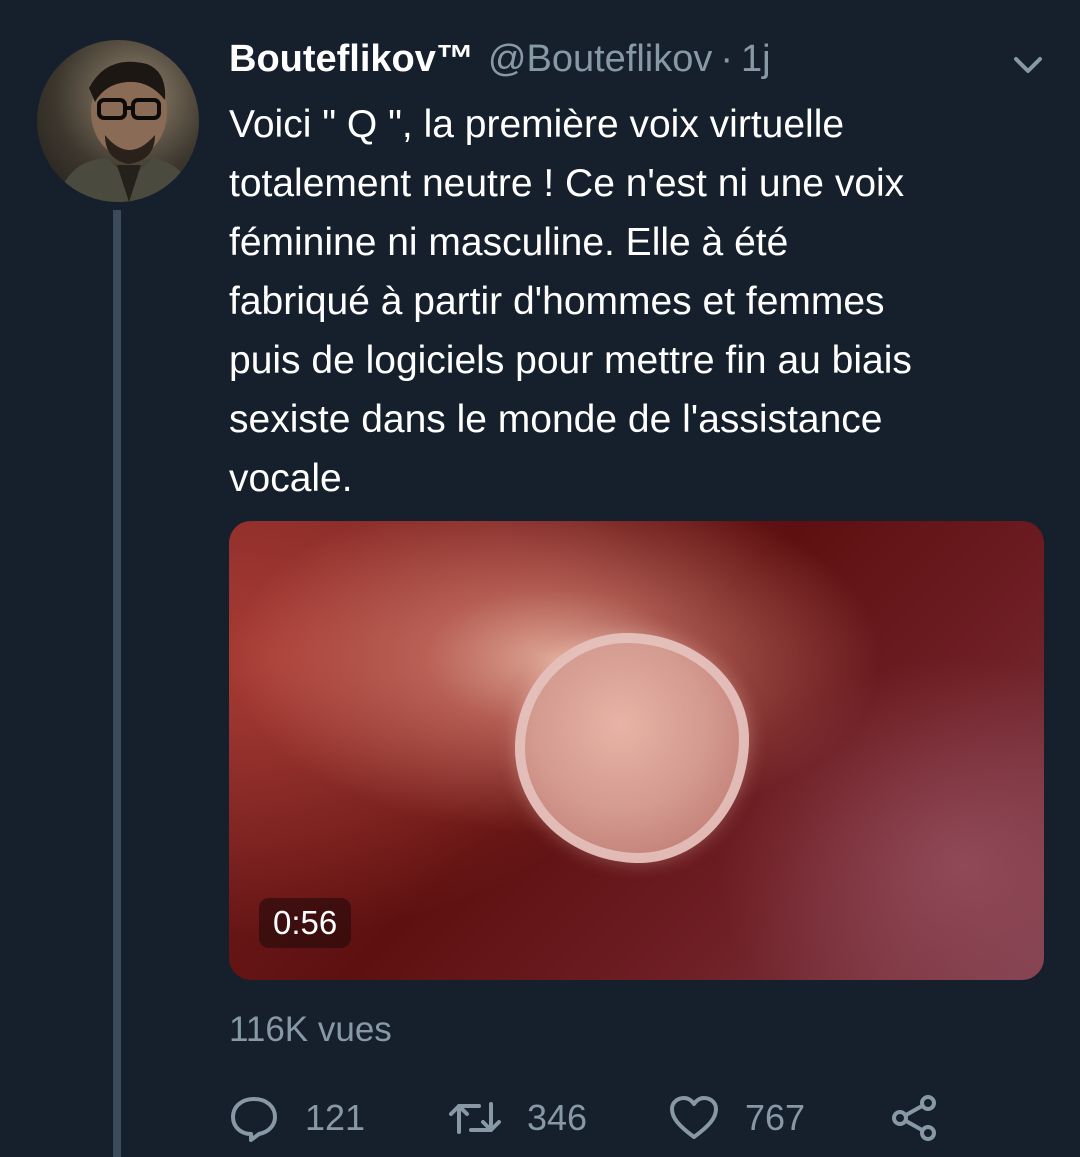 The width and height of the screenshot is (1080, 1157). What do you see at coordinates (600, 59) in the screenshot?
I see `user-handle: @Bouteflikov` at bounding box center [600, 59].